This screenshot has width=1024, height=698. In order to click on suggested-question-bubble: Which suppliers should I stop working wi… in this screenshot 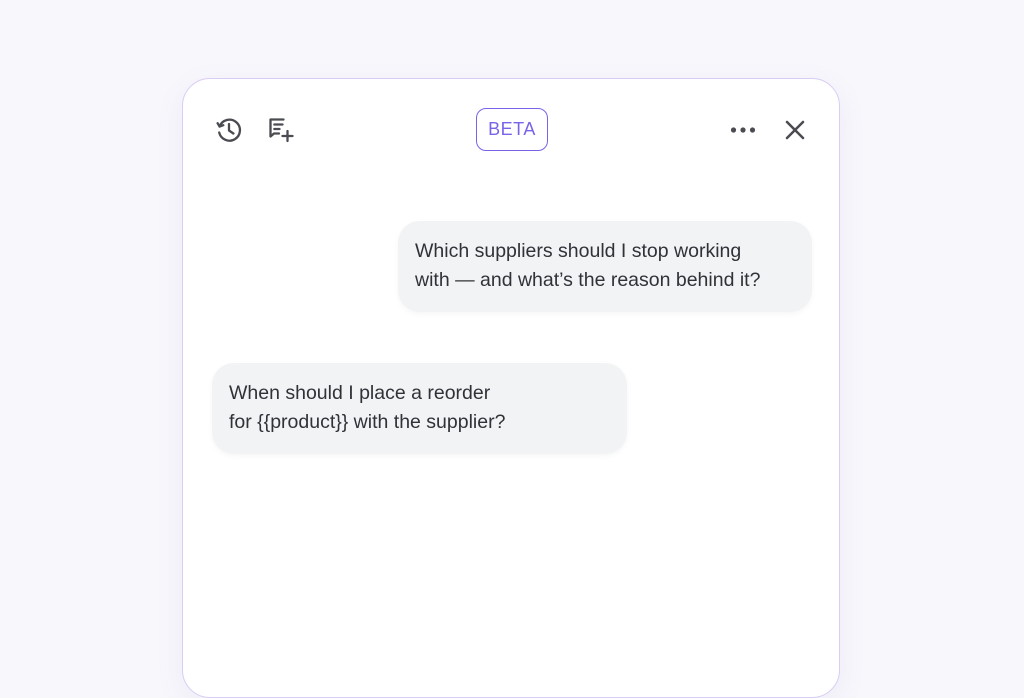, I will do `click(605, 266)`.